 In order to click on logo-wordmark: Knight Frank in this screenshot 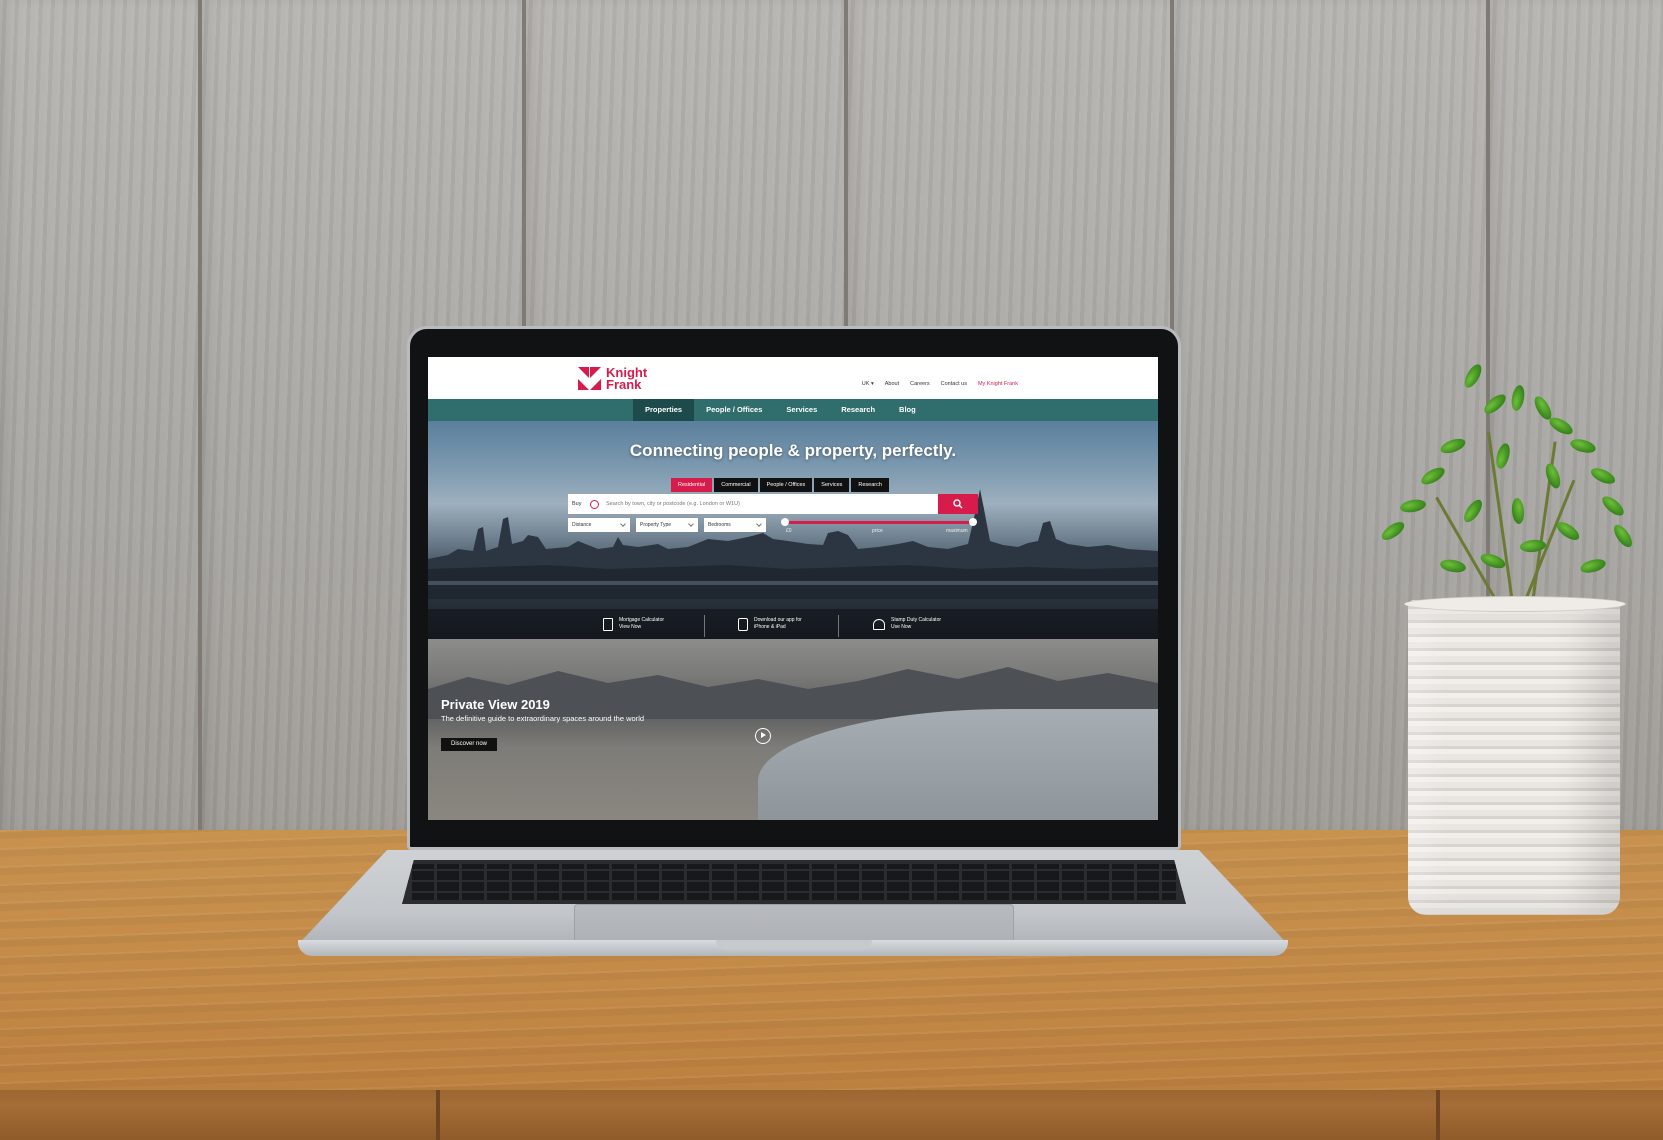, I will do `click(636, 379)`.